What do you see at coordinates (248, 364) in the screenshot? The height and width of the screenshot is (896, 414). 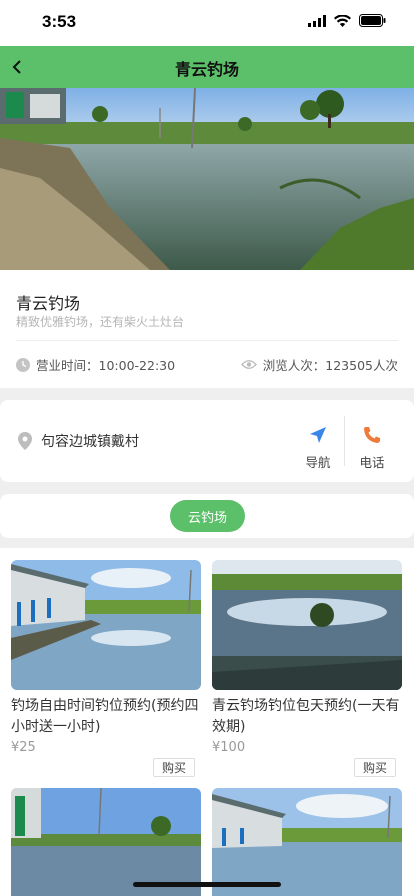 I see `eye-icon` at bounding box center [248, 364].